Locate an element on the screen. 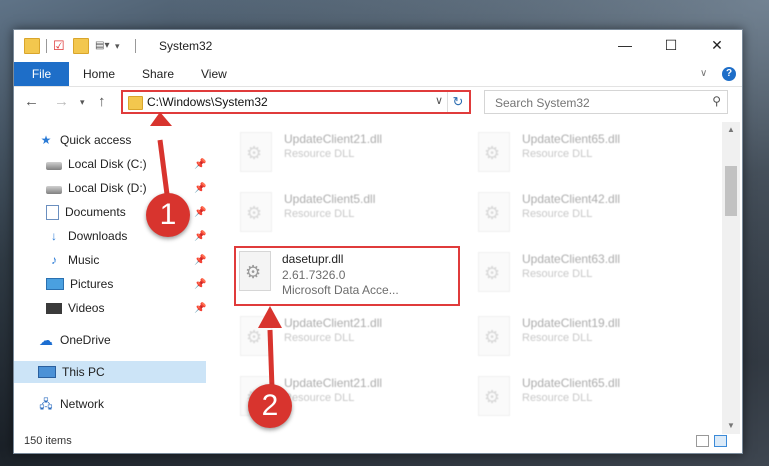 This screenshot has height=466, width=769. arrow-2-shaft is located at coordinates (271, 359).